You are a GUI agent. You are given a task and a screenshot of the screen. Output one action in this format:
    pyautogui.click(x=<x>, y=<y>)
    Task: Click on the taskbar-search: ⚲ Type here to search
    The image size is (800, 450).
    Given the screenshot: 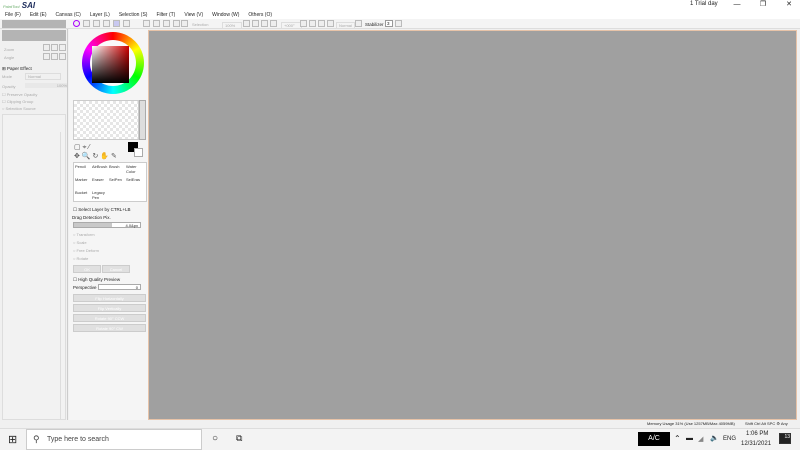 What is the action you would take?
    pyautogui.click(x=114, y=439)
    